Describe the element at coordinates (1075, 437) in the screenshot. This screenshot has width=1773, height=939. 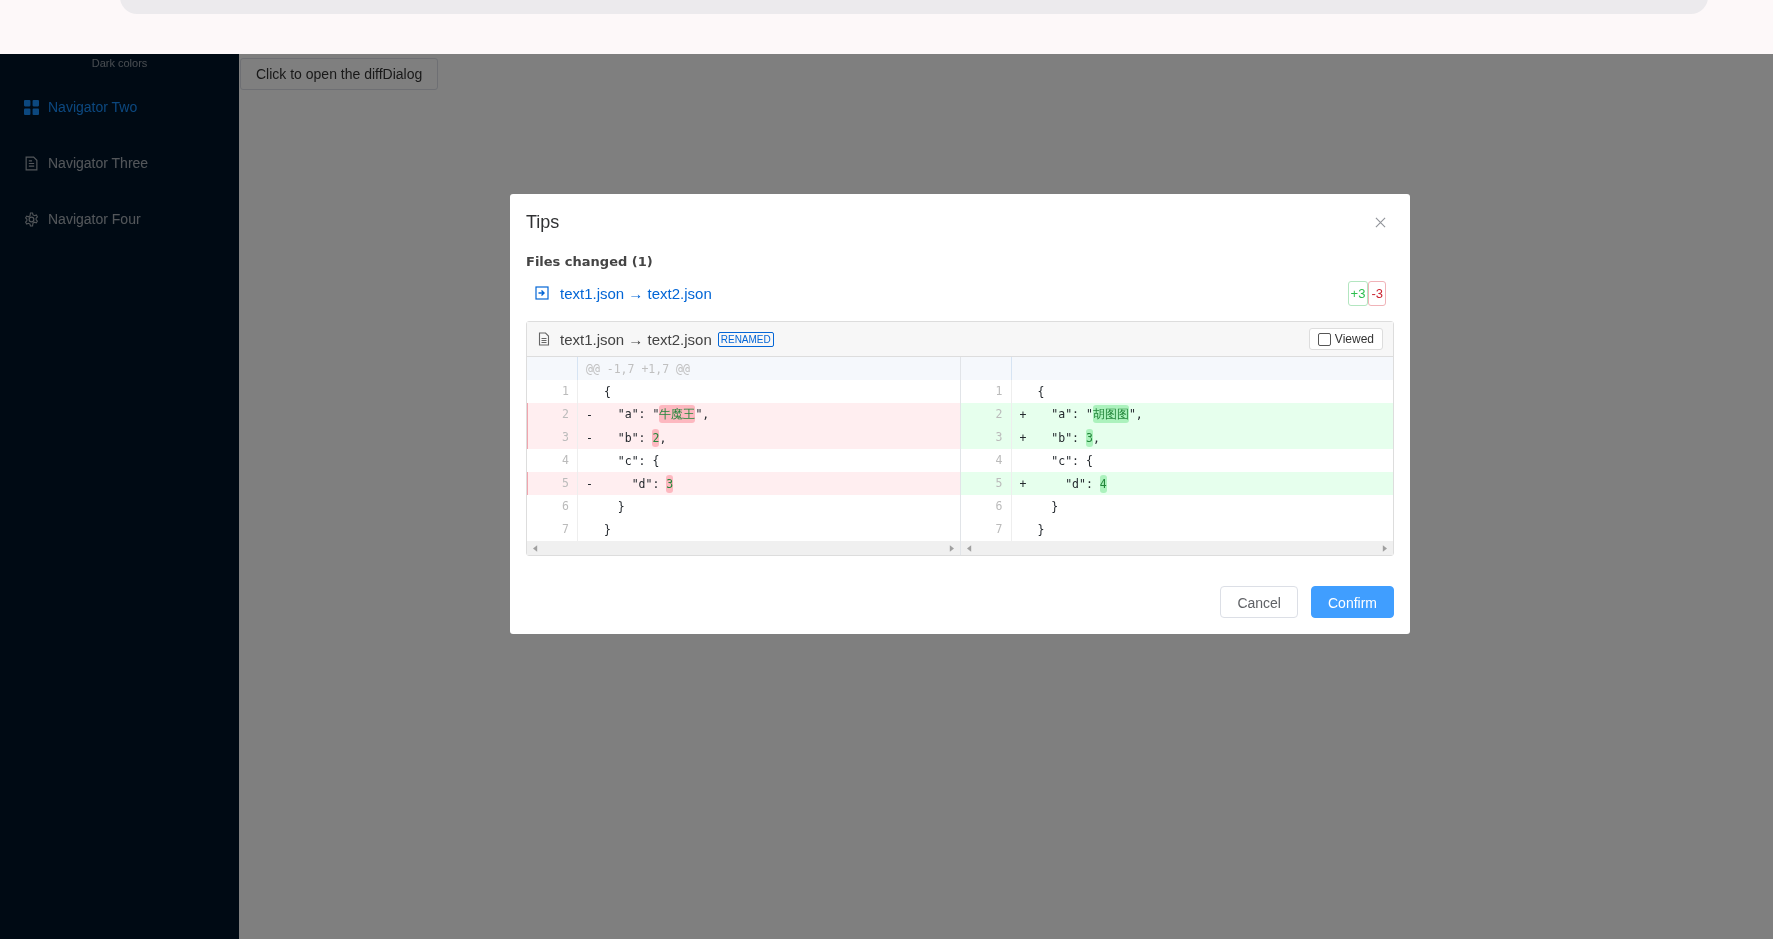
I see `code-line: "b": 3,` at that location.